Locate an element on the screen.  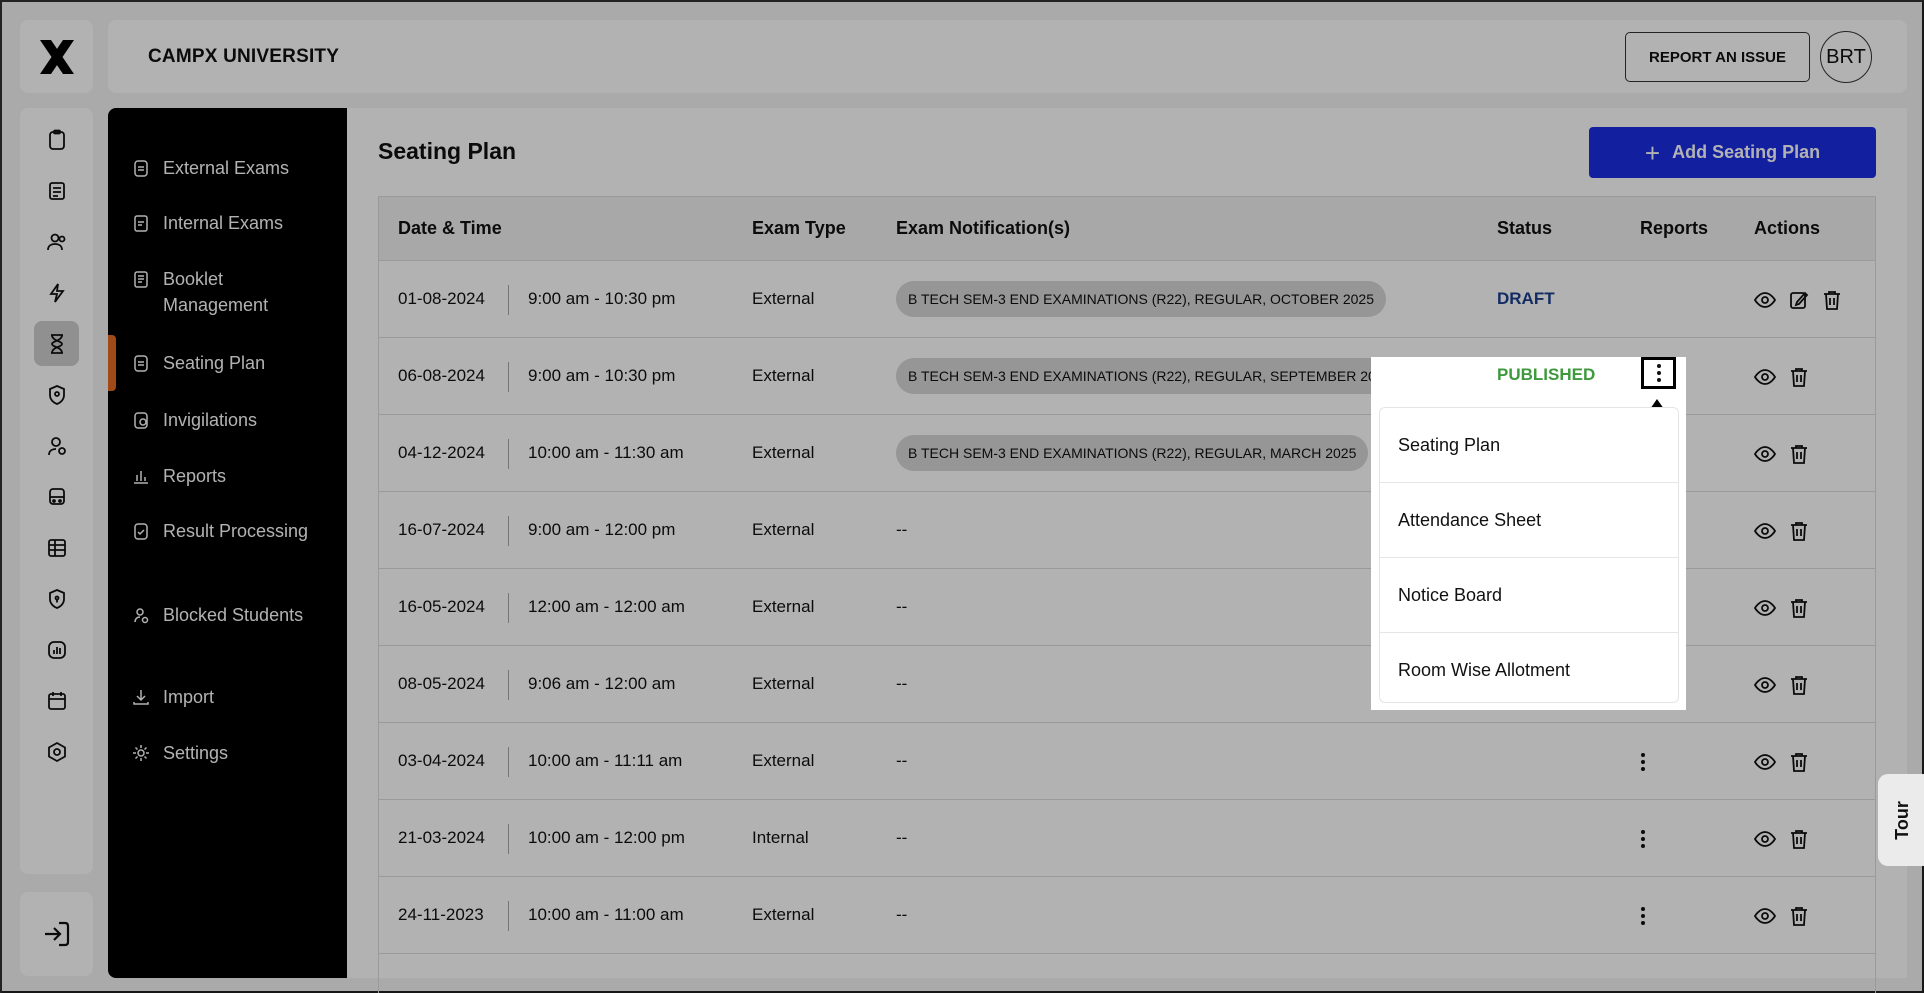
page-title: Seating Plan is located at coordinates (447, 151).